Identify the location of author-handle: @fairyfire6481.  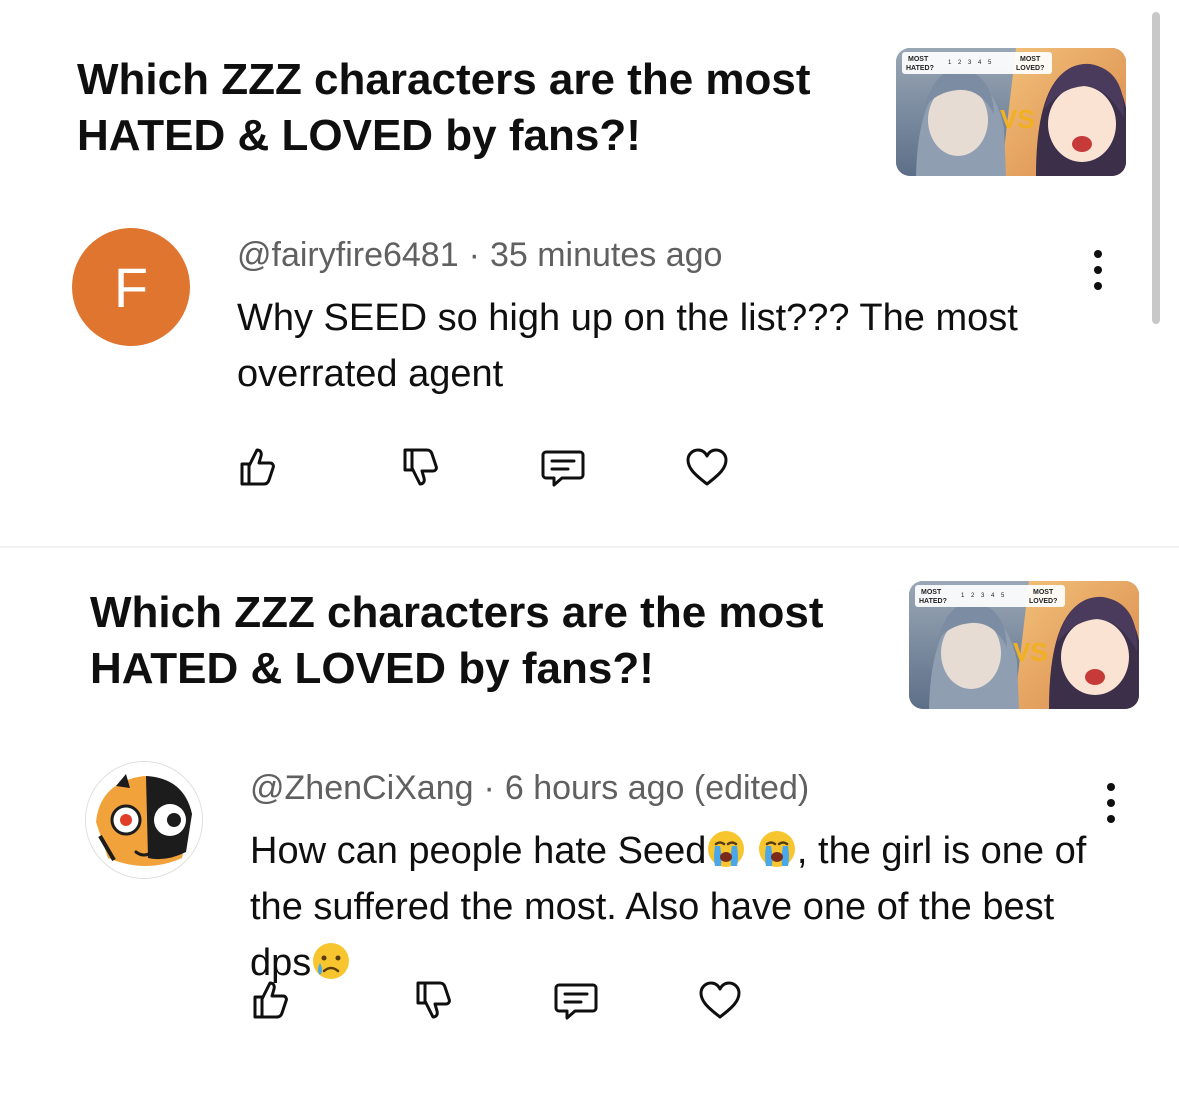
(348, 255).